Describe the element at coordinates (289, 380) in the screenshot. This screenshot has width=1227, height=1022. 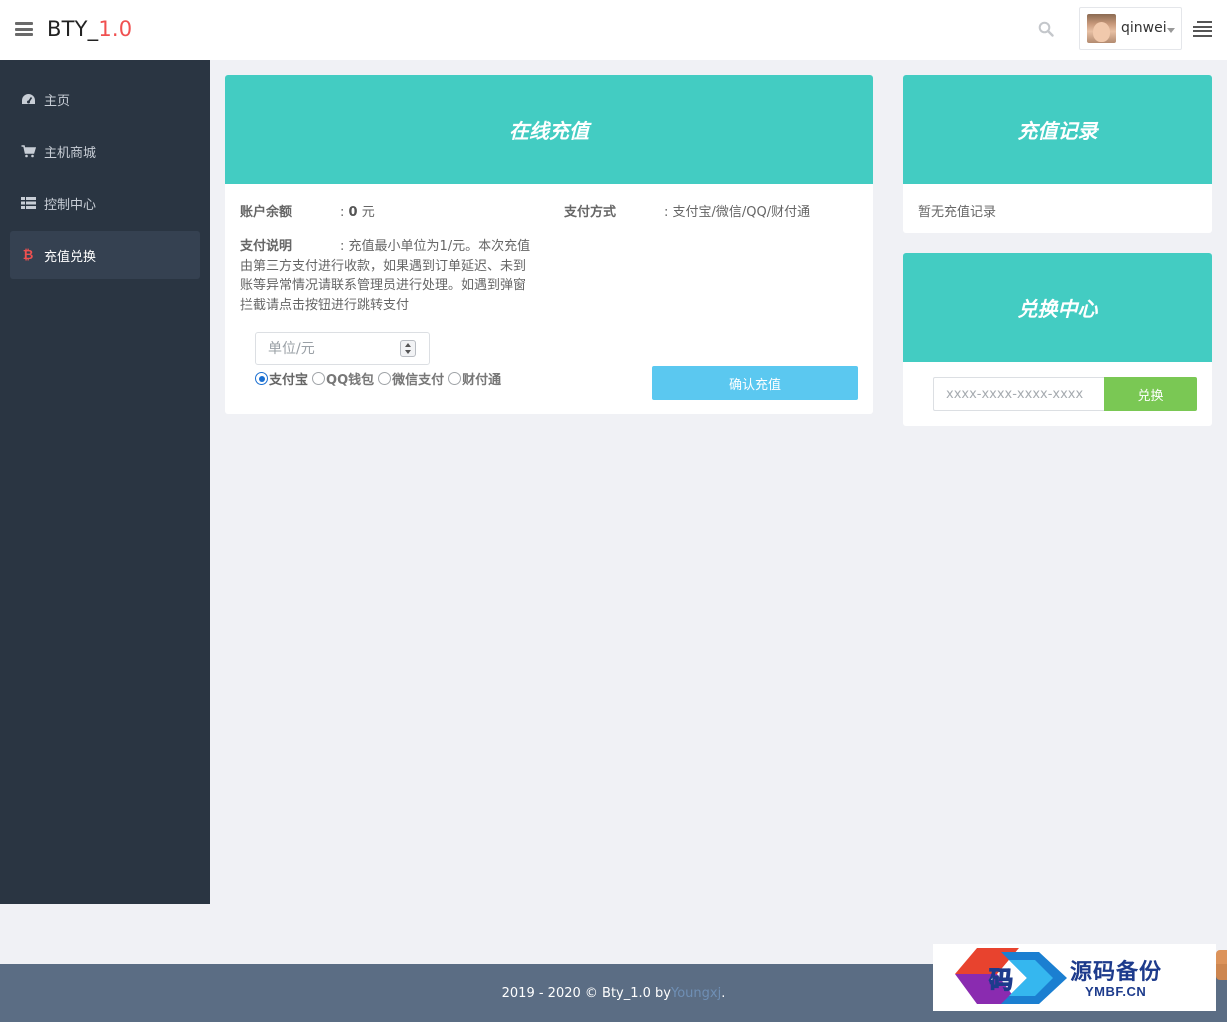
I see `radio-label: 支付宝` at that location.